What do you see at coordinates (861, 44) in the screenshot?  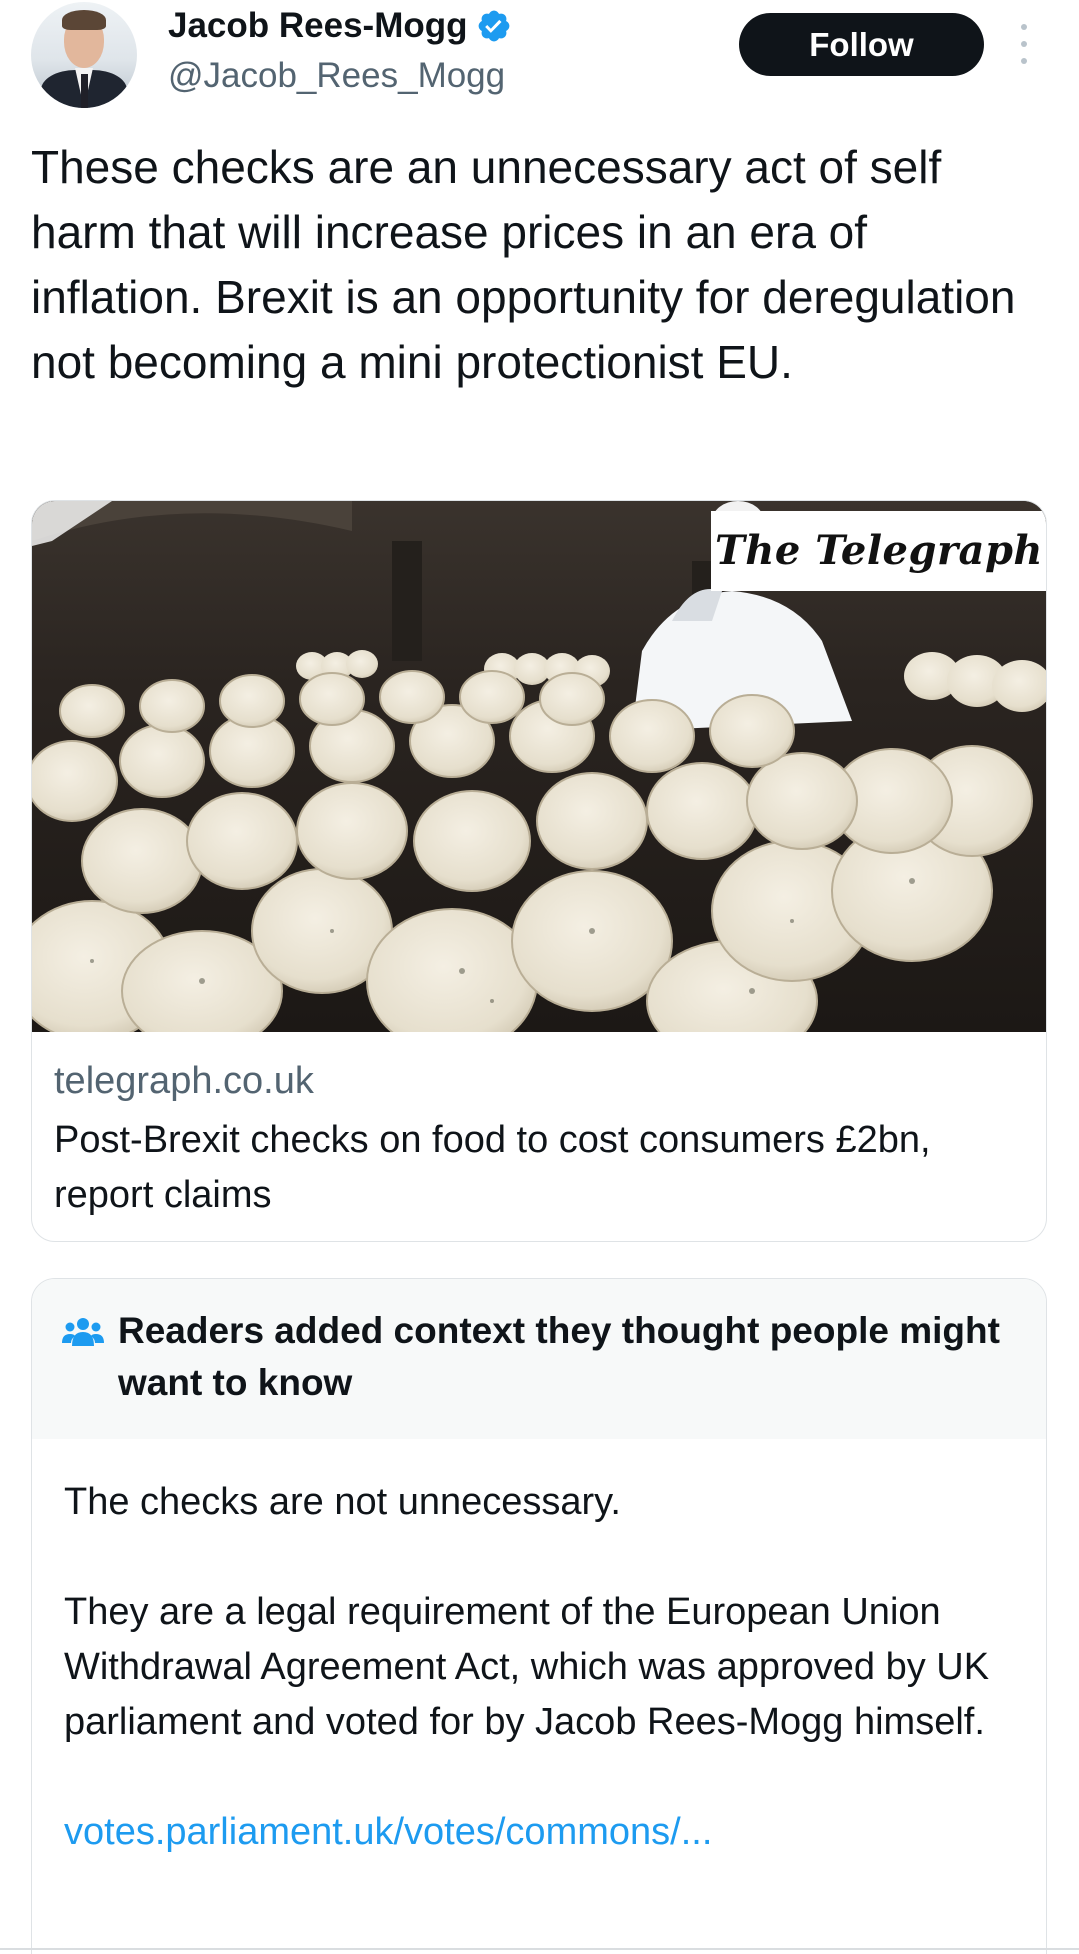 I see `follow-button: Follow` at bounding box center [861, 44].